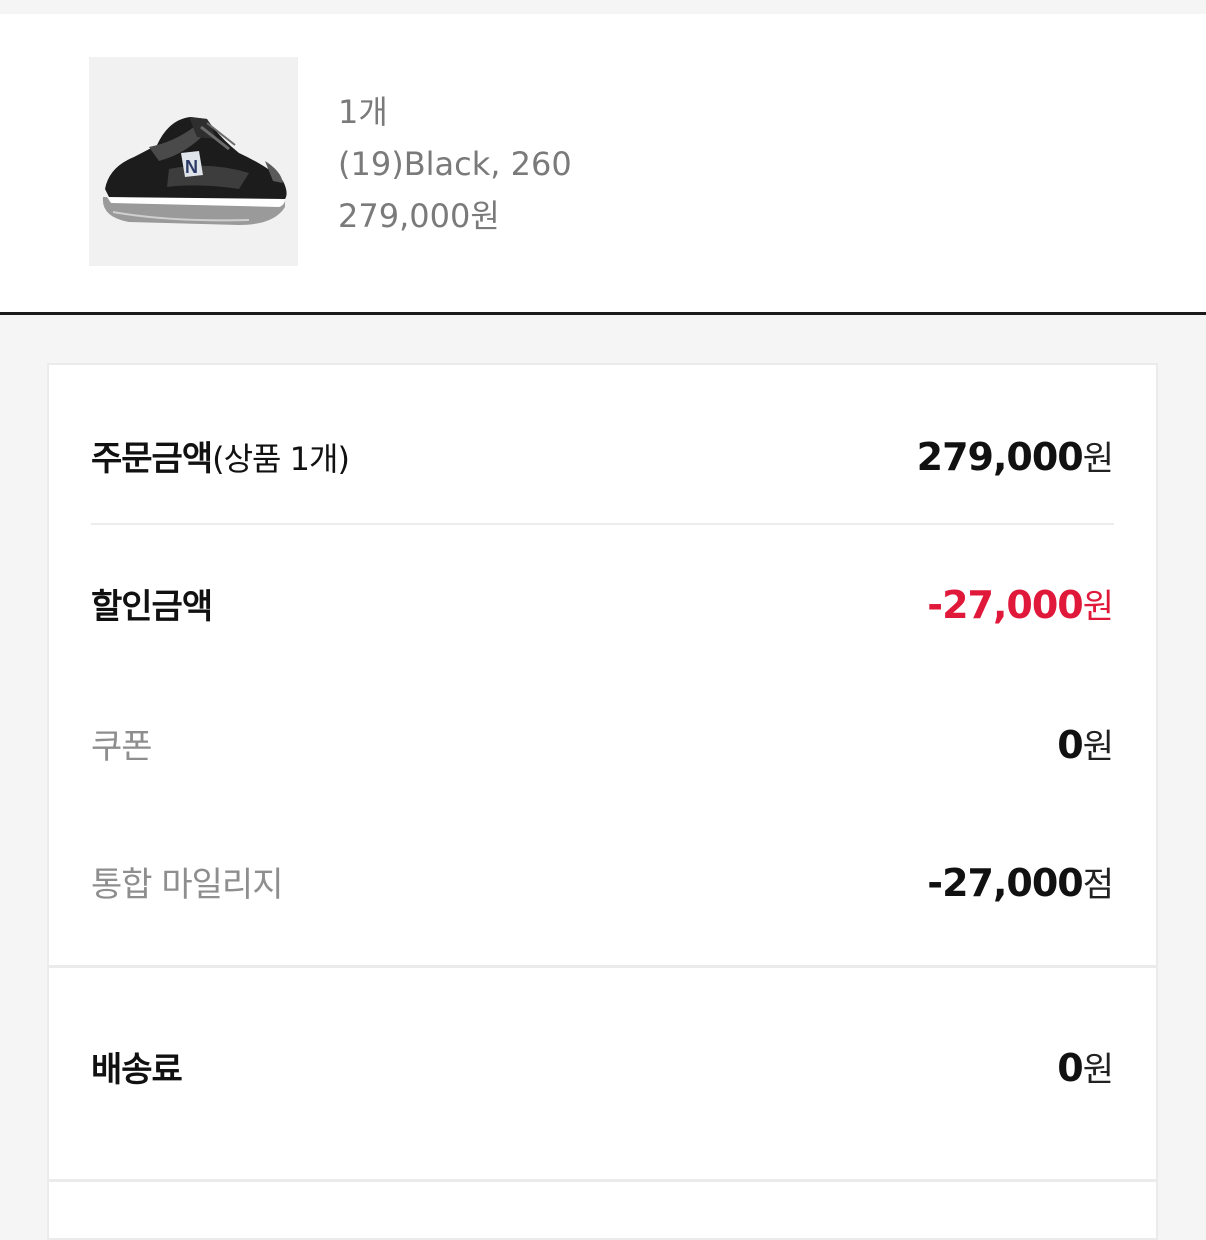  What do you see at coordinates (122, 746) in the screenshot?
I see `coupon-label: 쿠폰` at bounding box center [122, 746].